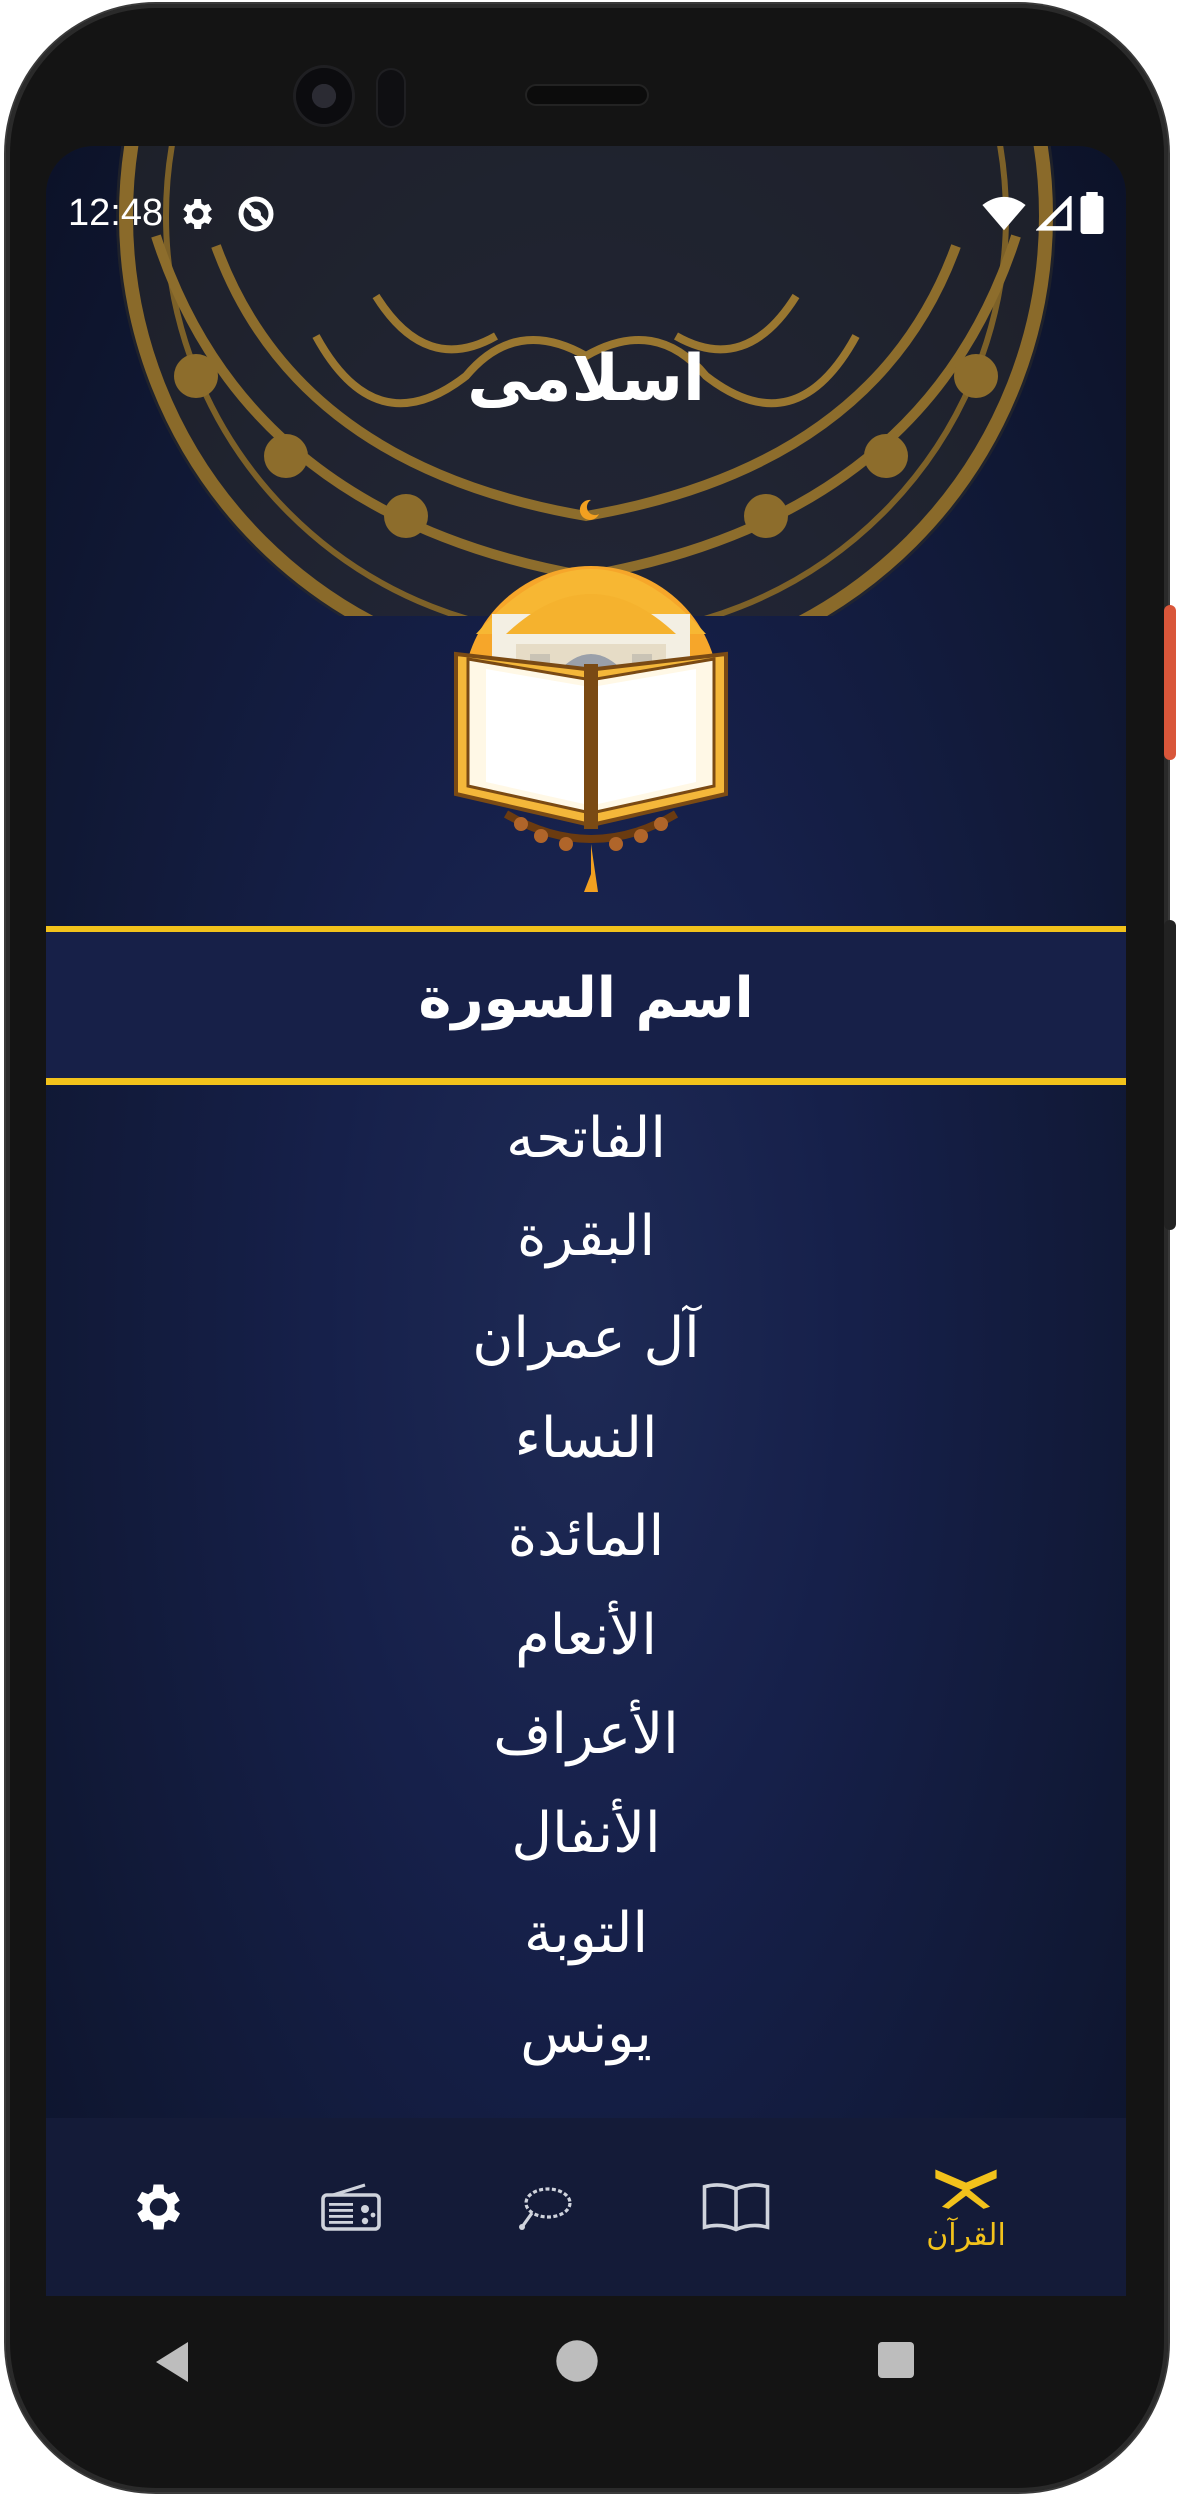 This screenshot has height=2498, width=1178. Describe the element at coordinates (586, 1338) in the screenshot. I see `sura-list-item: آل عمران` at that location.